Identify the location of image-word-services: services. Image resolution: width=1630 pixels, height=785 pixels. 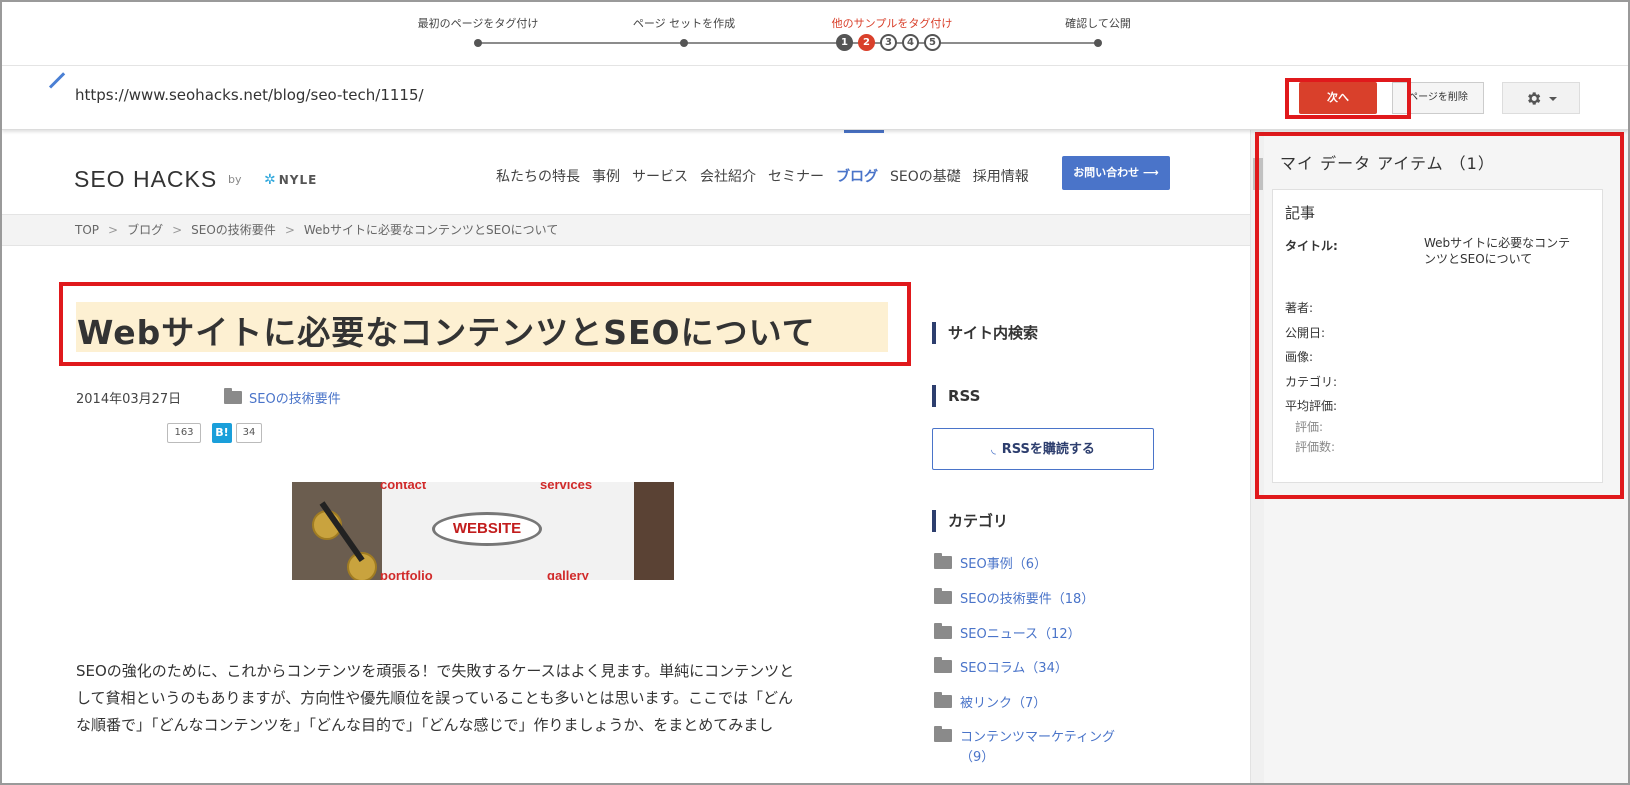
(566, 487).